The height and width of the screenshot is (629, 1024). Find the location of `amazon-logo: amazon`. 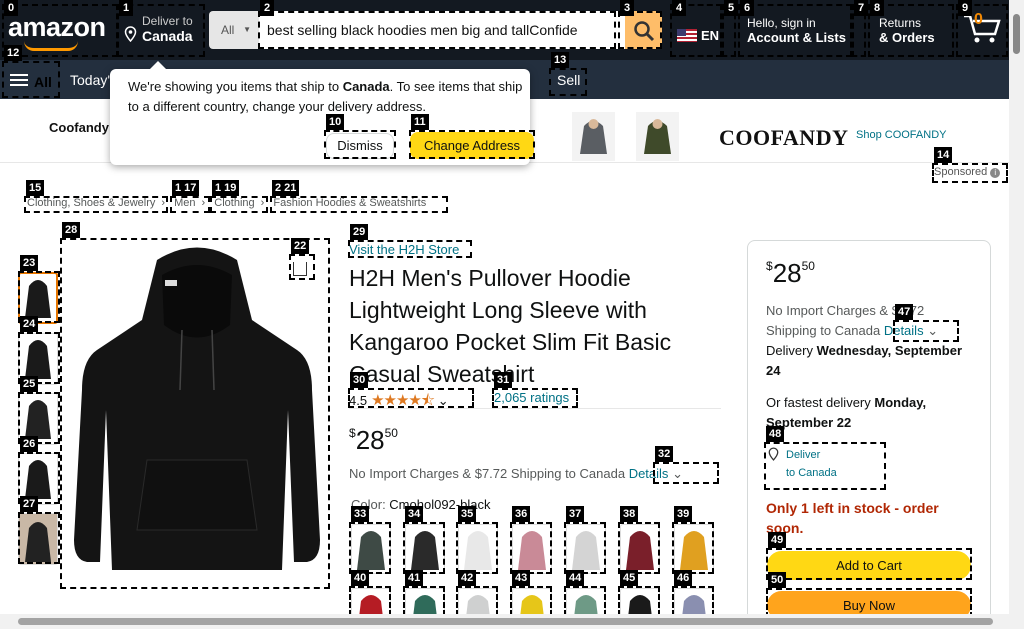

amazon-logo: amazon is located at coordinates (57, 31).